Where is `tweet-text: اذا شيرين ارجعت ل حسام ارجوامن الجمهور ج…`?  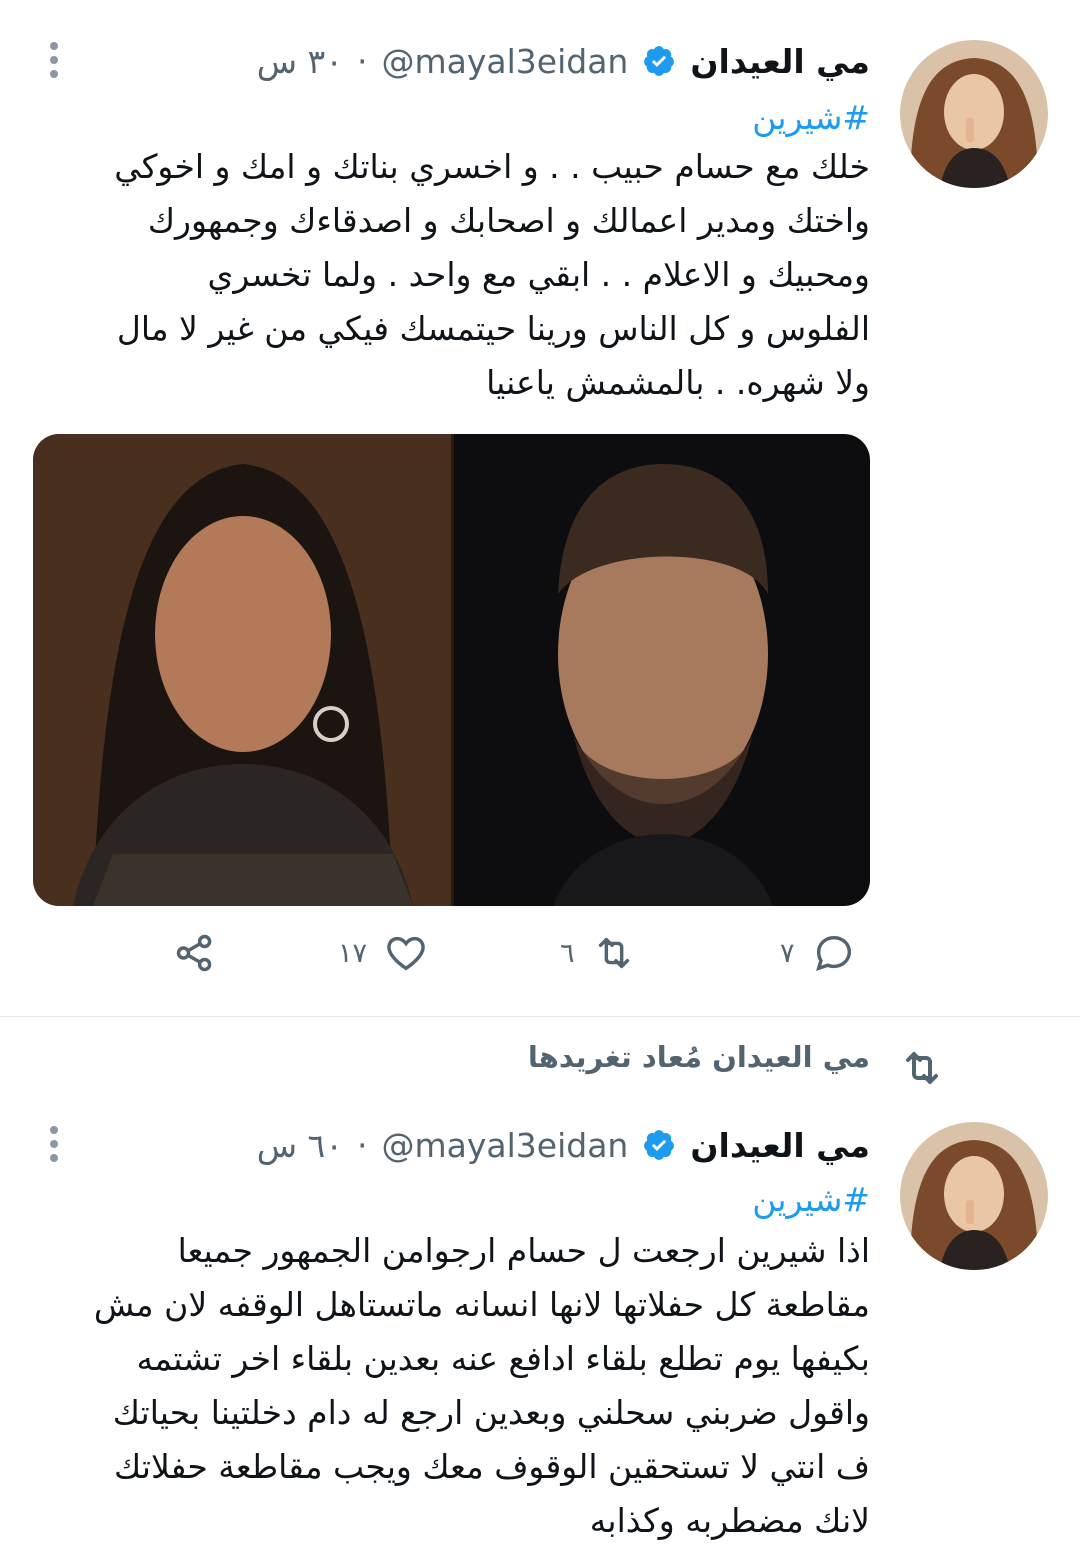
tweet-text: اذا شيرين ارجعت ل حسام ارجوامن الجمهور ج… is located at coordinates (481, 1385).